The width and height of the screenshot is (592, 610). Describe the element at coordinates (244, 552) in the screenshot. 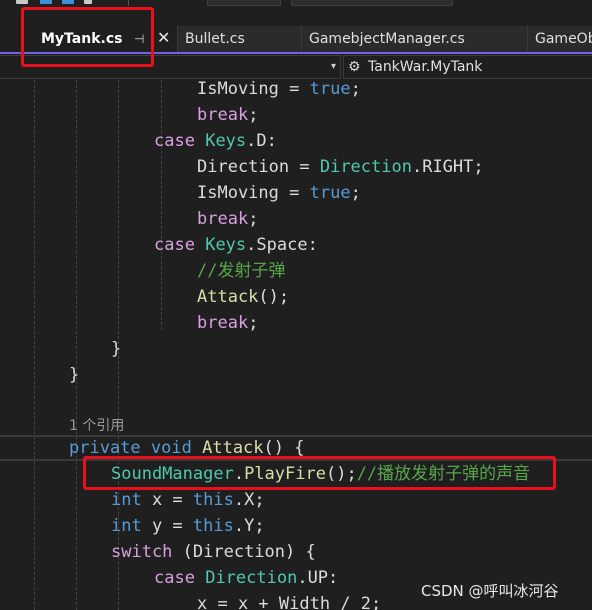

I see `code-token: (Direction) {` at that location.